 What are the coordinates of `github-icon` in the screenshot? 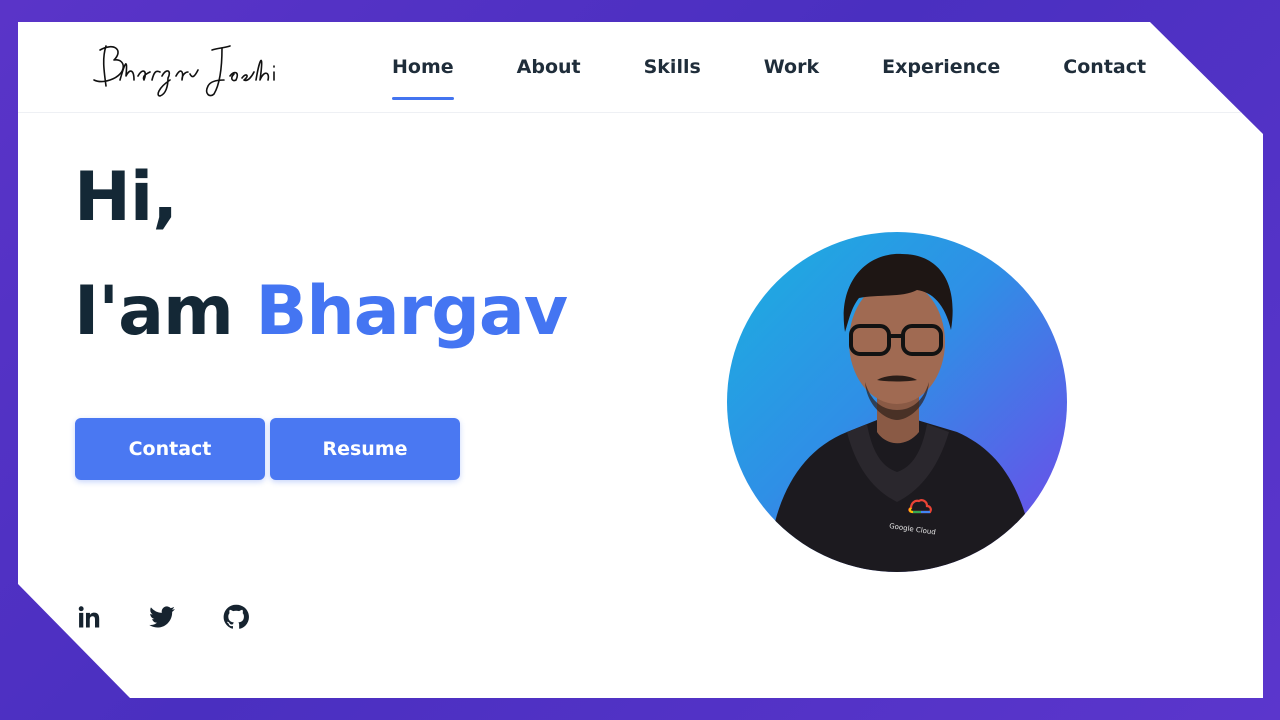 It's located at (236, 616).